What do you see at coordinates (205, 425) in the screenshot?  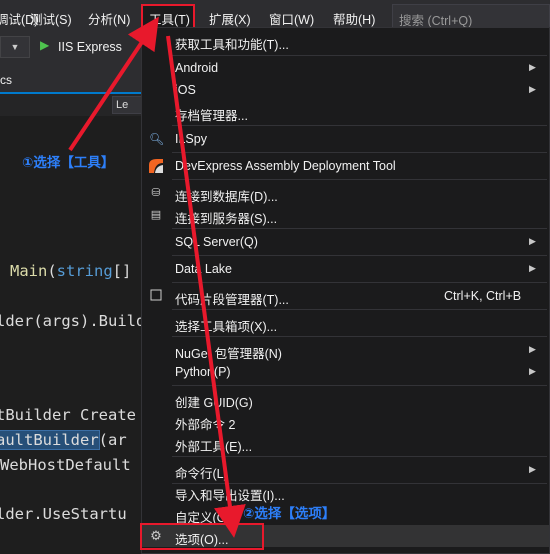 I see `menu-item-label: 外部命令 2` at bounding box center [205, 425].